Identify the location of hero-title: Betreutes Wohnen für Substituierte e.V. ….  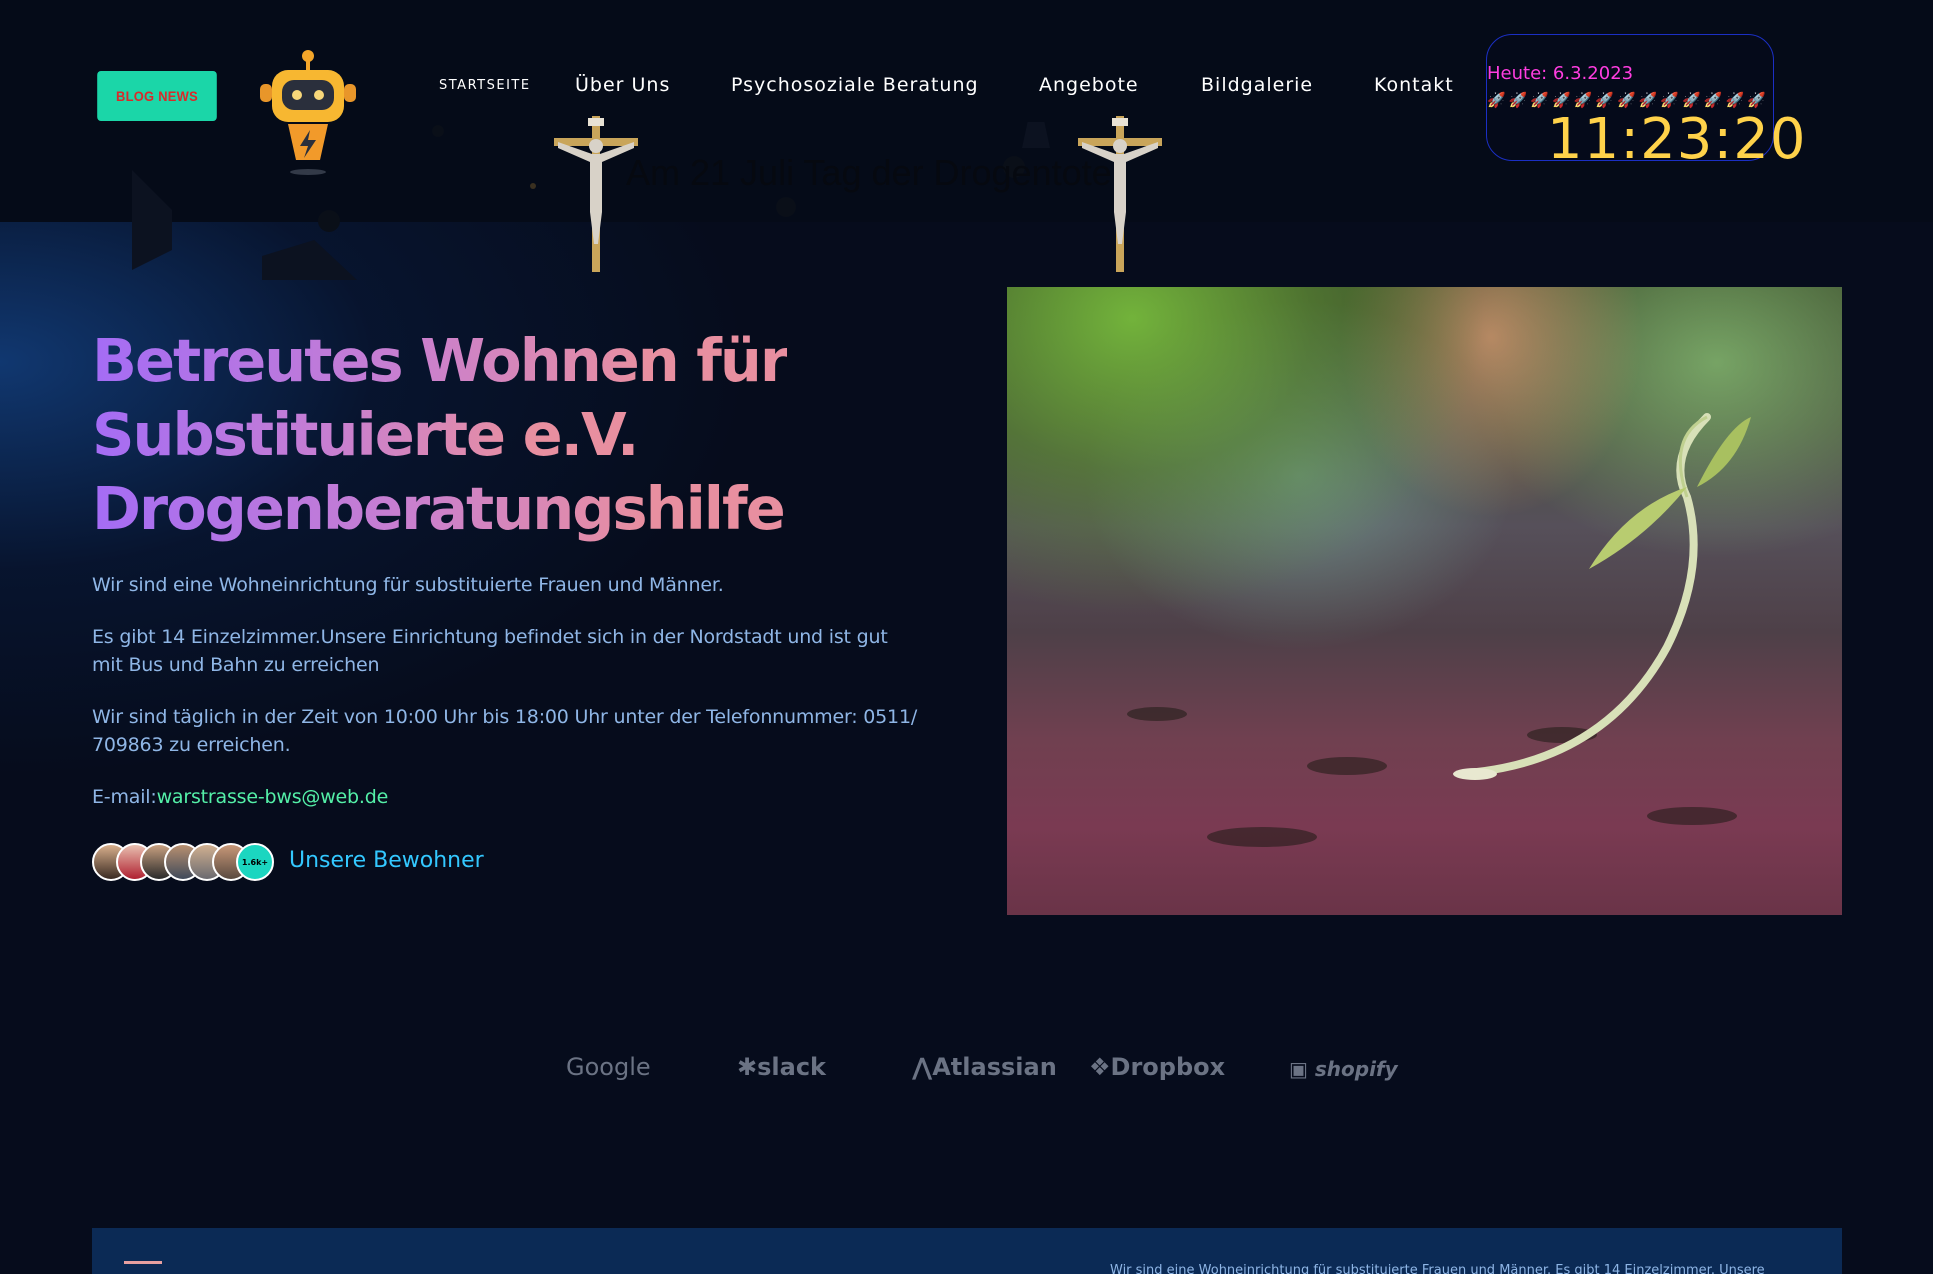
(472, 435).